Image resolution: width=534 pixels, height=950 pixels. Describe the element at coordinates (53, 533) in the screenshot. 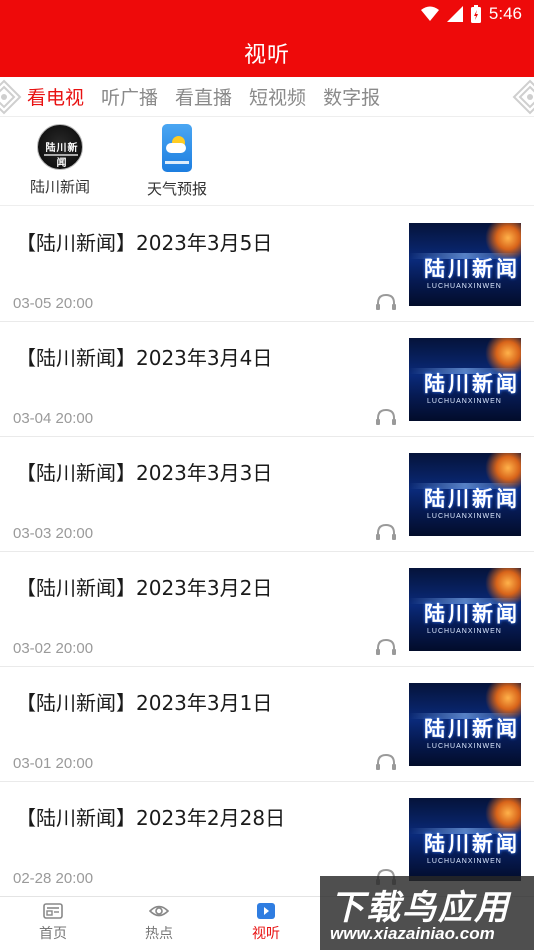

I see `news-date: 03-03 20:00` at that location.